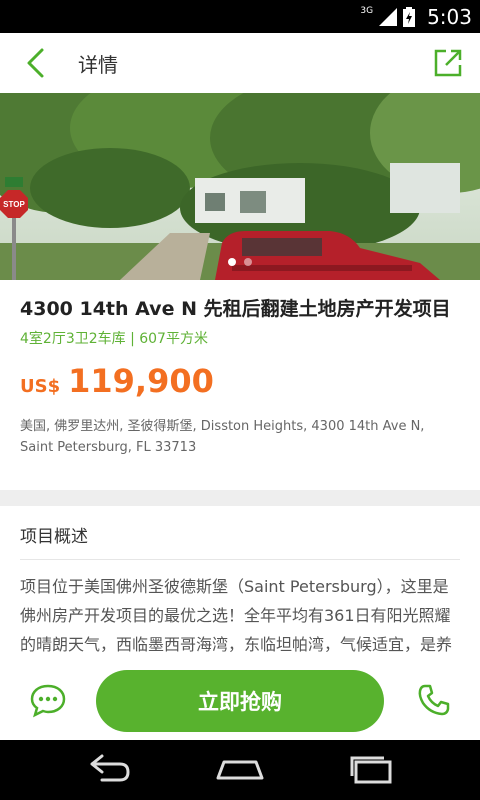 This screenshot has height=800, width=480. I want to click on back-arrow-icon, so click(35, 63).